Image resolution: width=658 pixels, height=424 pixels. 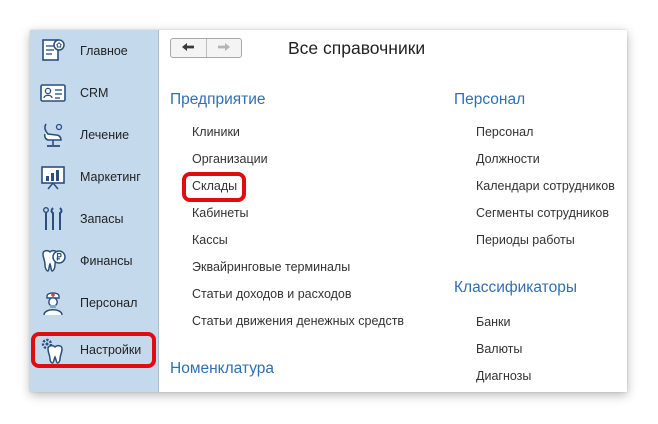 What do you see at coordinates (109, 303) in the screenshot?
I see `sidebar-item-label: Персонал` at bounding box center [109, 303].